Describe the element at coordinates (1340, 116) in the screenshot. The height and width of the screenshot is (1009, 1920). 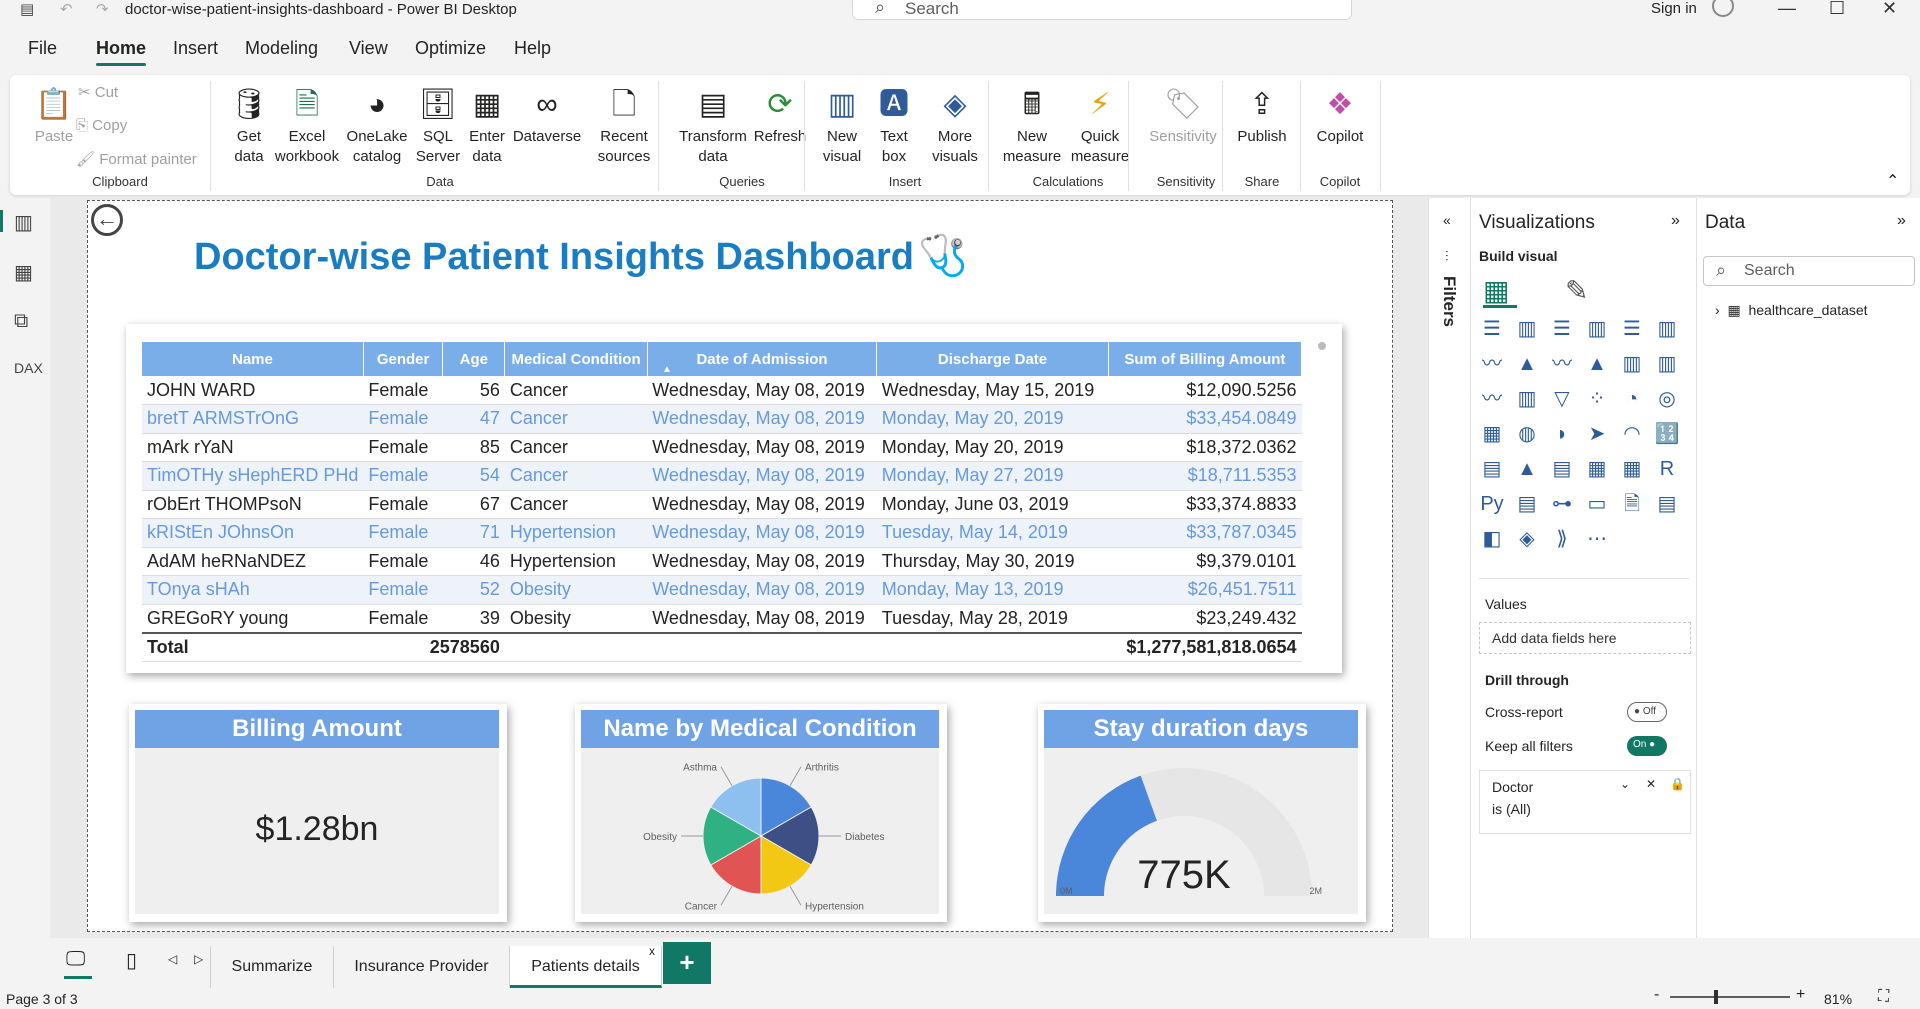
I see `copilot-button: ❖ Copilot` at that location.